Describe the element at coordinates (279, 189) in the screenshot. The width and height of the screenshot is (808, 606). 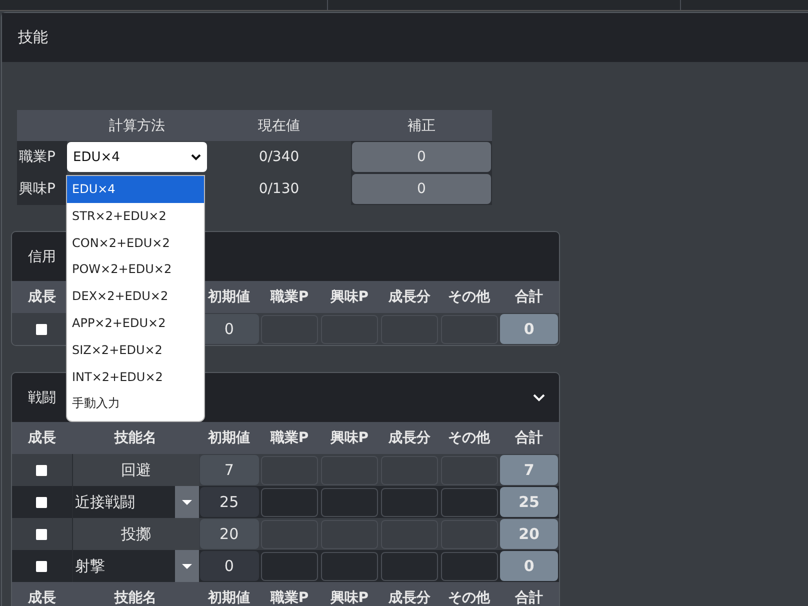
I see `current-value: 0/130` at that location.